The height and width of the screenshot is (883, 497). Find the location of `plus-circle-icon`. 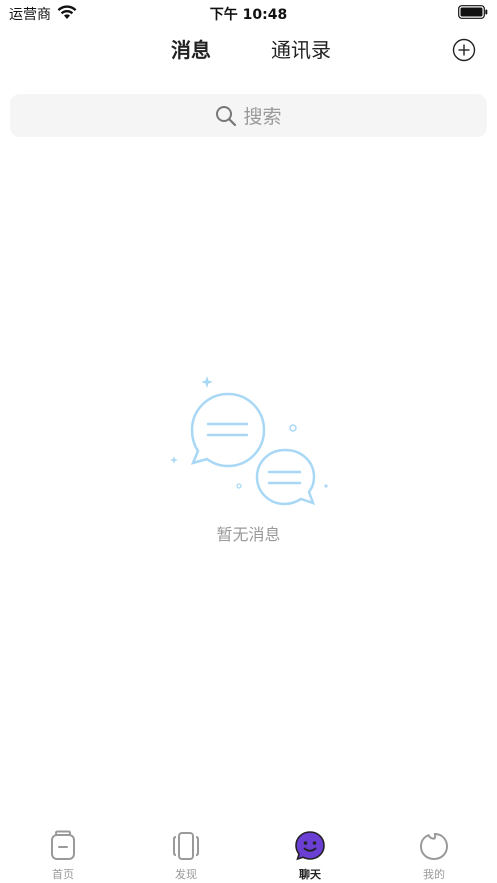

plus-circle-icon is located at coordinates (464, 50).